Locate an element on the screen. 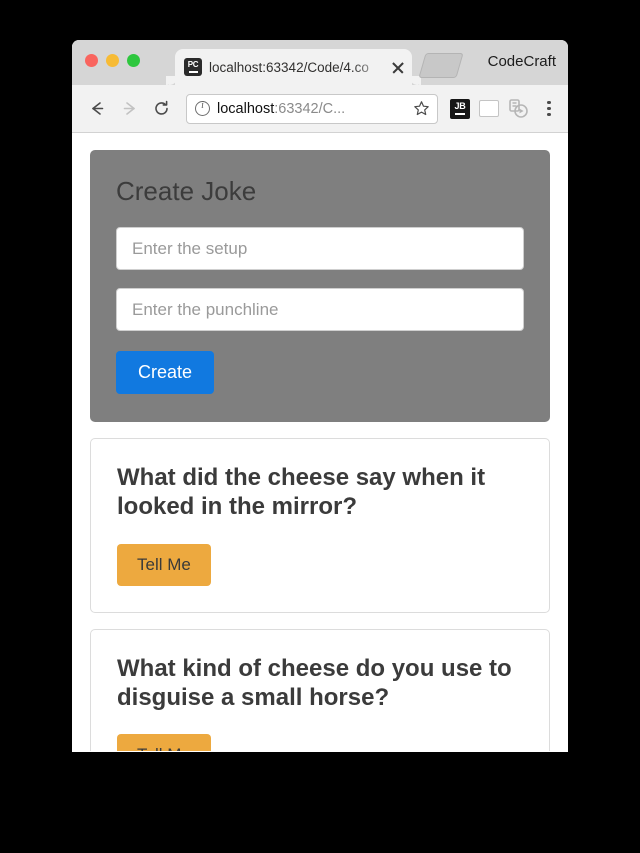  profile-label: CodeCraft is located at coordinates (522, 61).